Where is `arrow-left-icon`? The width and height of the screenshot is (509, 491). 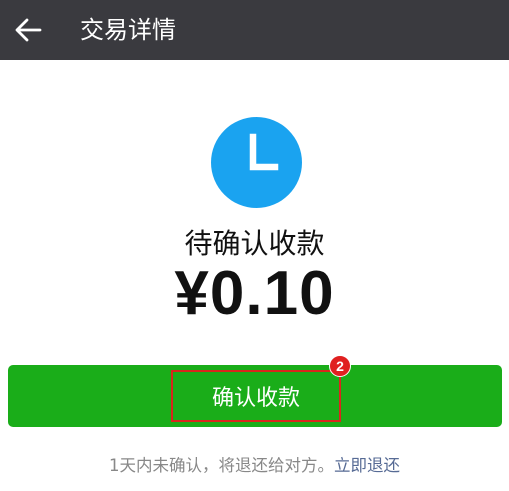
arrow-left-icon is located at coordinates (28, 30).